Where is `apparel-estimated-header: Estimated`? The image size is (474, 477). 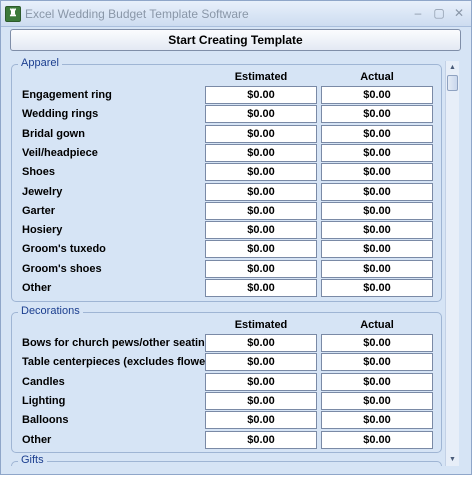 apparel-estimated-header: Estimated is located at coordinates (261, 77).